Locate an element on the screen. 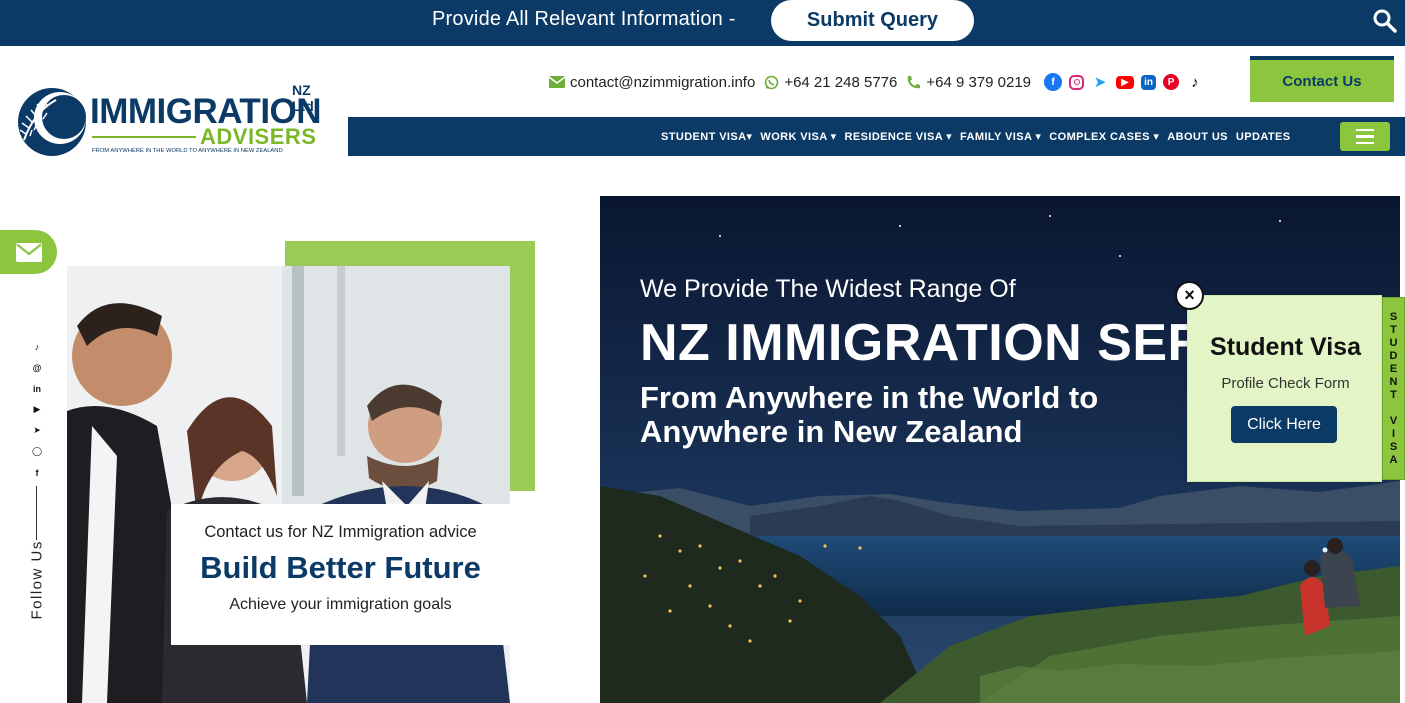 The height and width of the screenshot is (703, 1405). phone-icon is located at coordinates (914, 81).